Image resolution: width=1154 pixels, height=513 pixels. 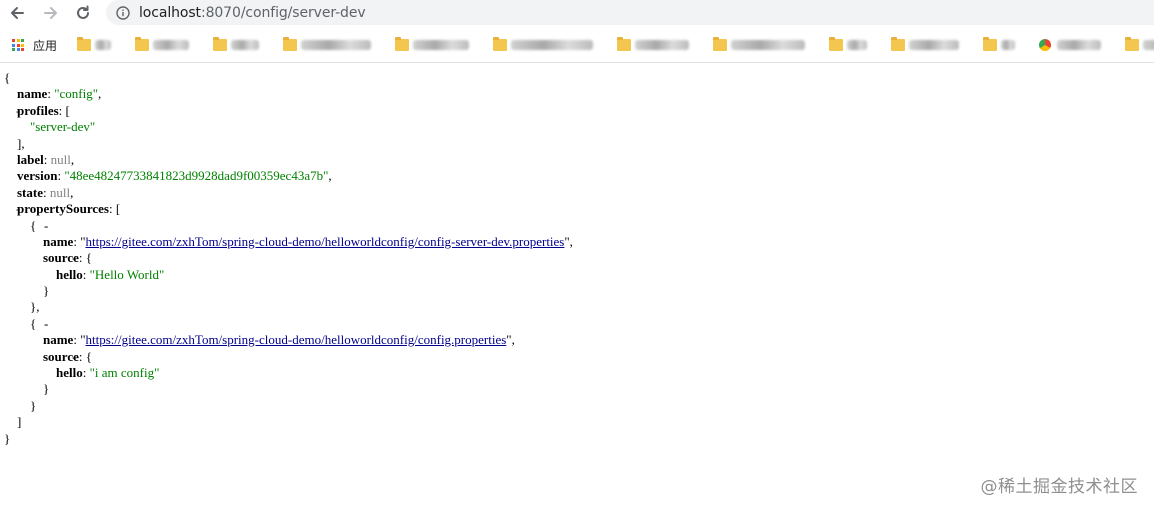 I want to click on forward-button, so click(x=51, y=13).